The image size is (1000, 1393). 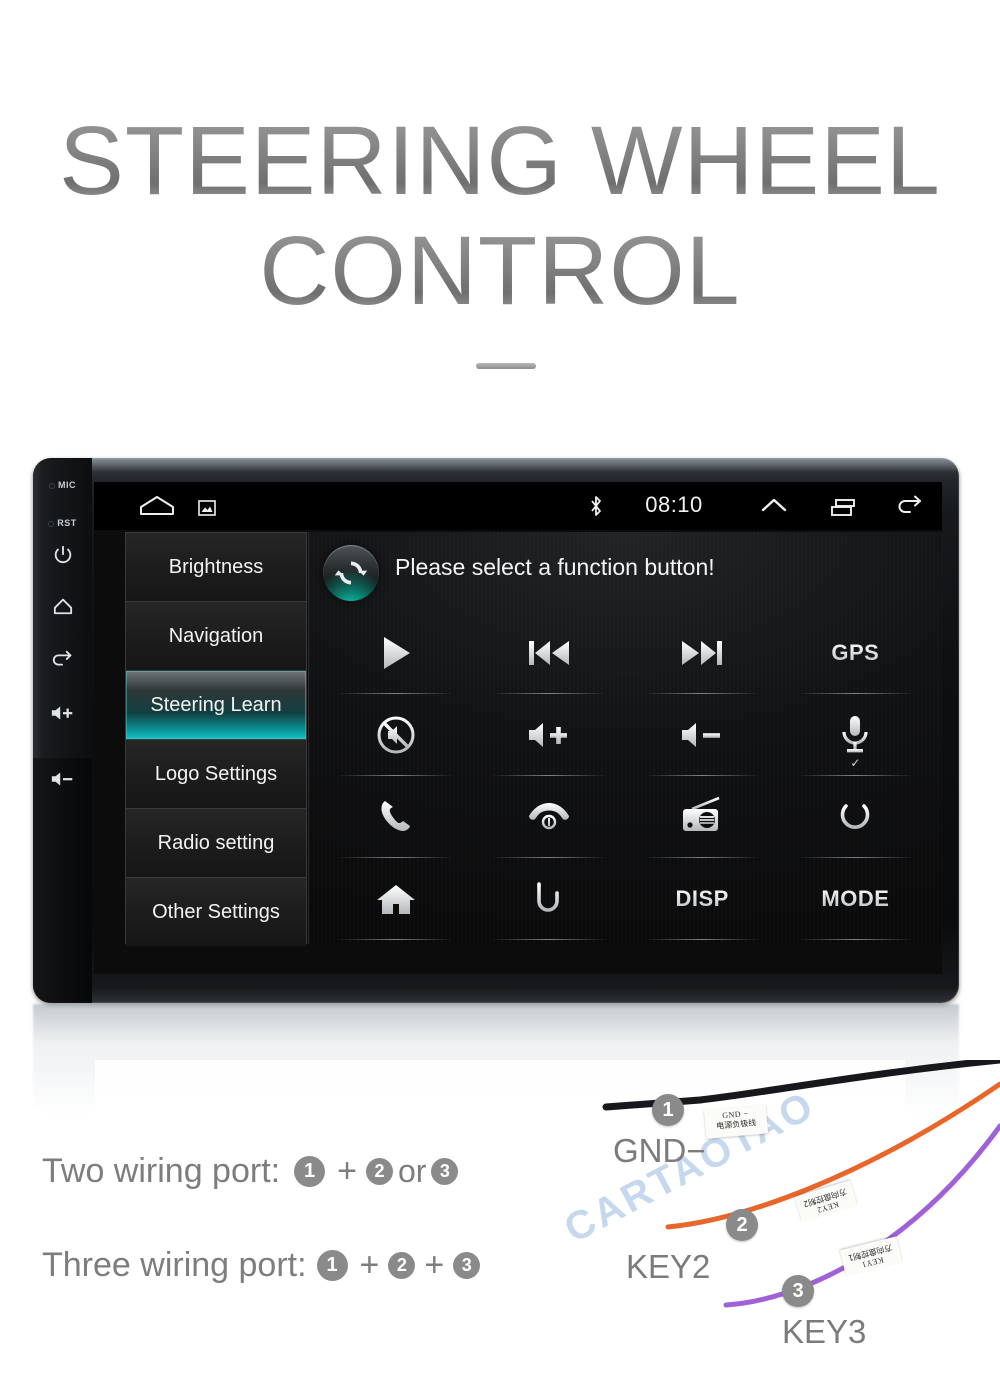 What do you see at coordinates (798, 1291) in the screenshot?
I see `wire-badge-3: 3` at bounding box center [798, 1291].